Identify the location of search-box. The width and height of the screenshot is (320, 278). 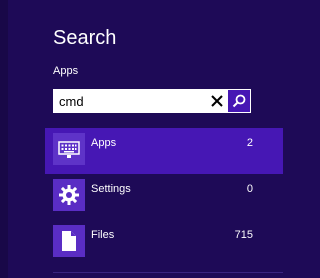
(152, 101).